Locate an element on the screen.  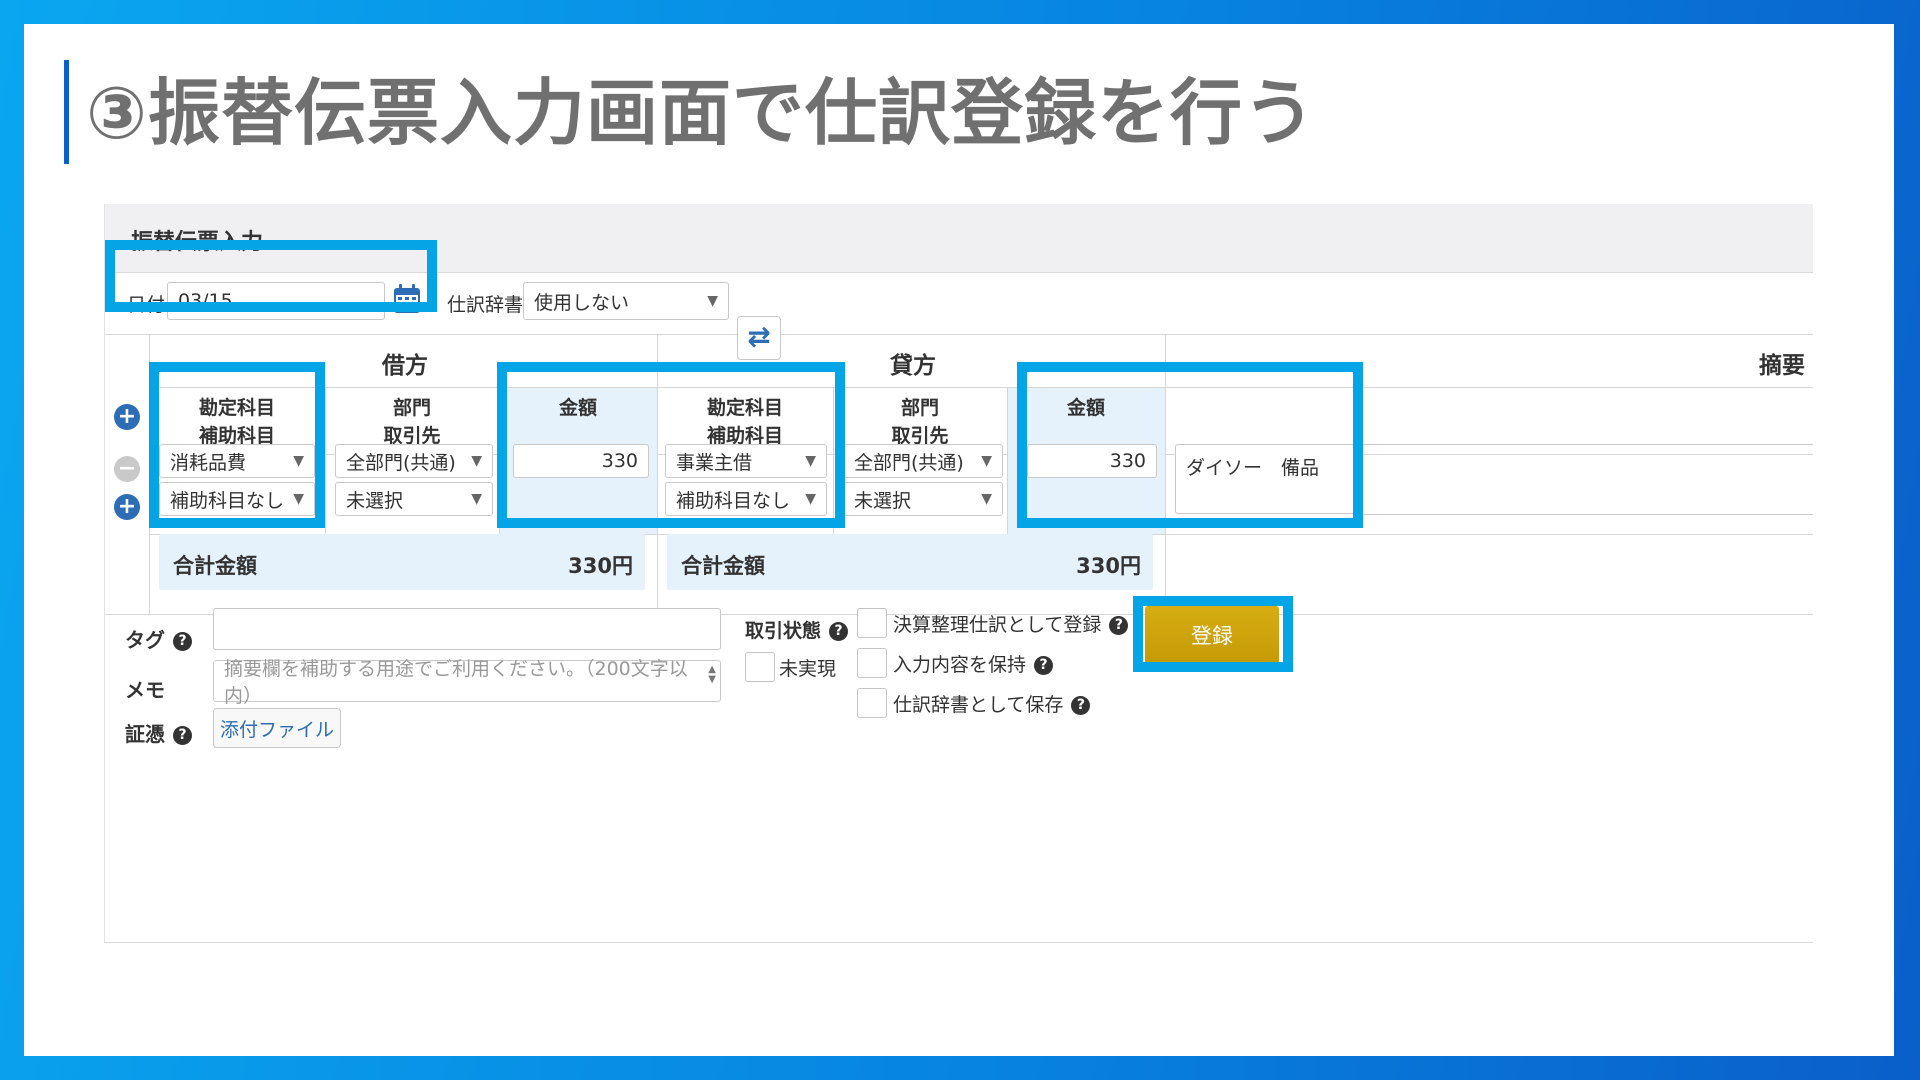
summary-heading: 摘要 is located at coordinates (1782, 366).